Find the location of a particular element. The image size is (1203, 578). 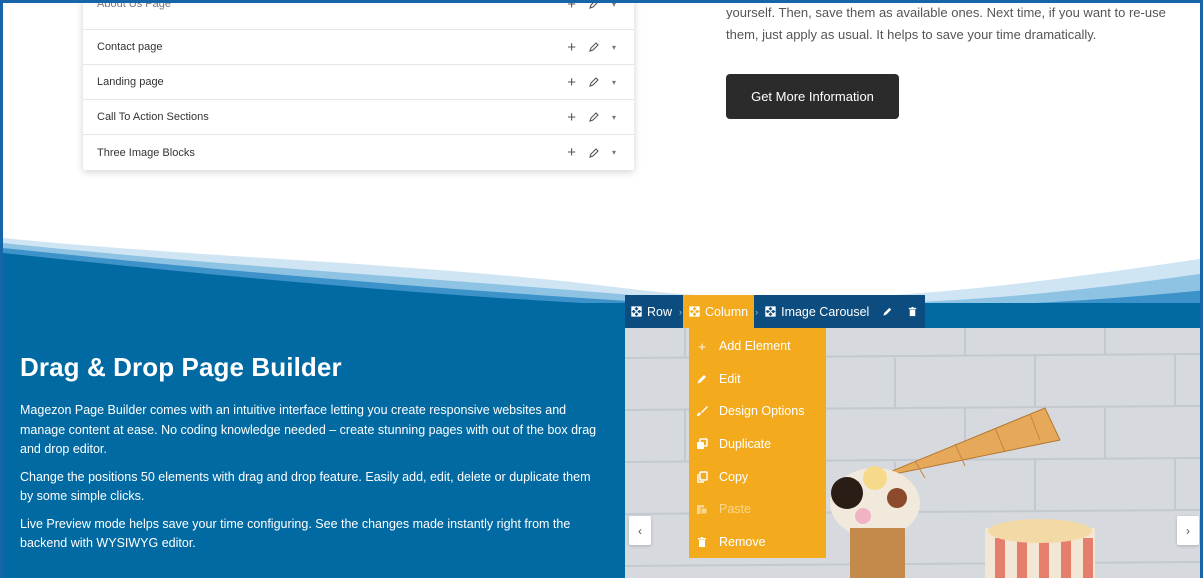

template-label: Landing page is located at coordinates (130, 82).